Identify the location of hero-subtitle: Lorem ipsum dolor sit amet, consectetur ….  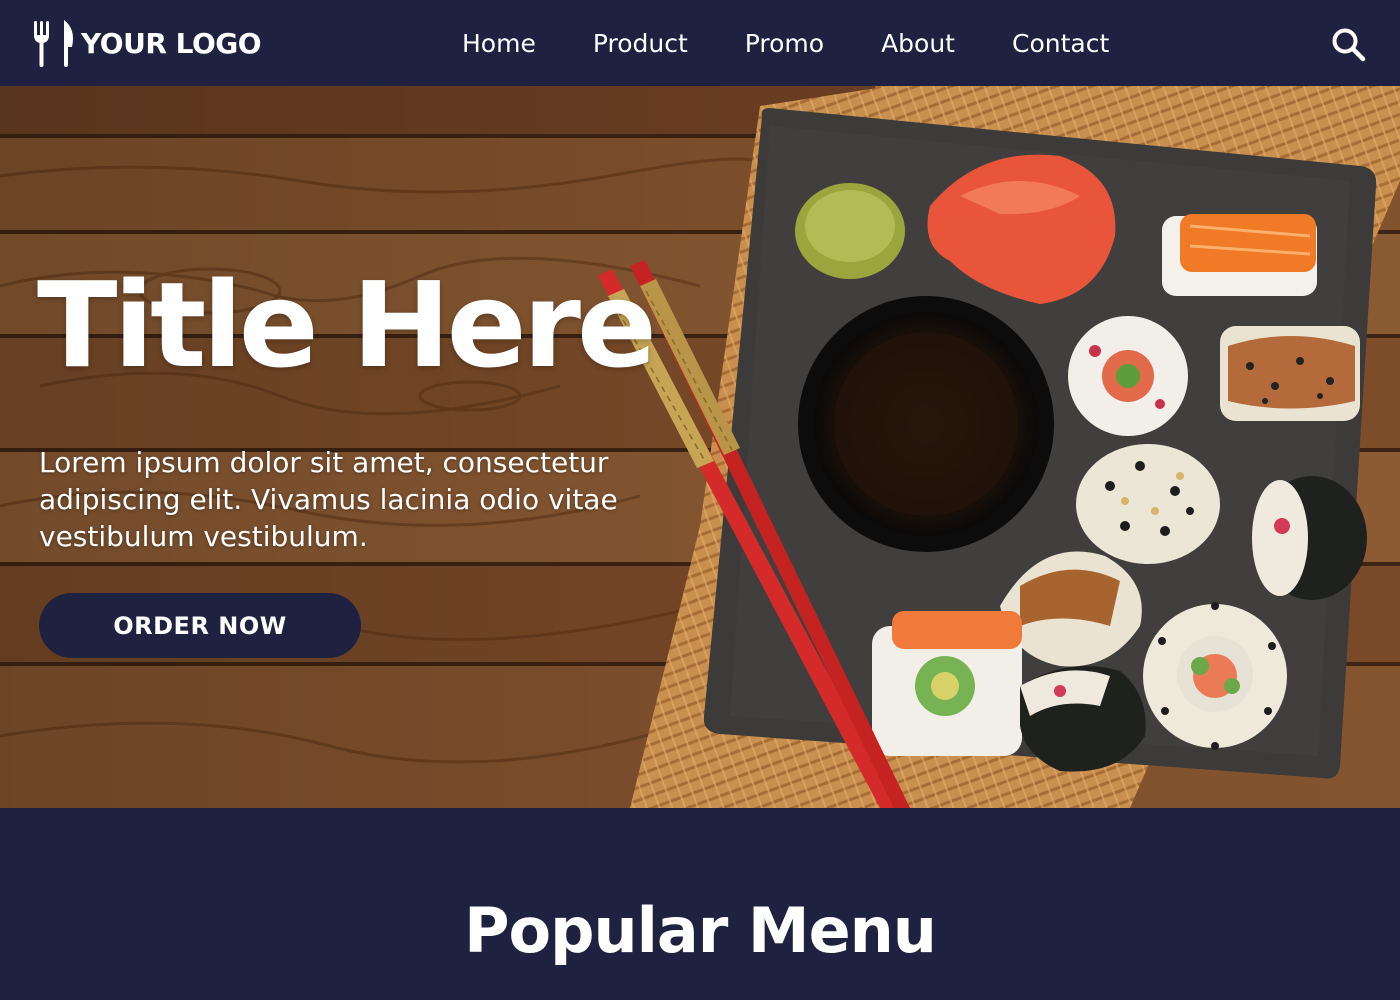
(328, 499).